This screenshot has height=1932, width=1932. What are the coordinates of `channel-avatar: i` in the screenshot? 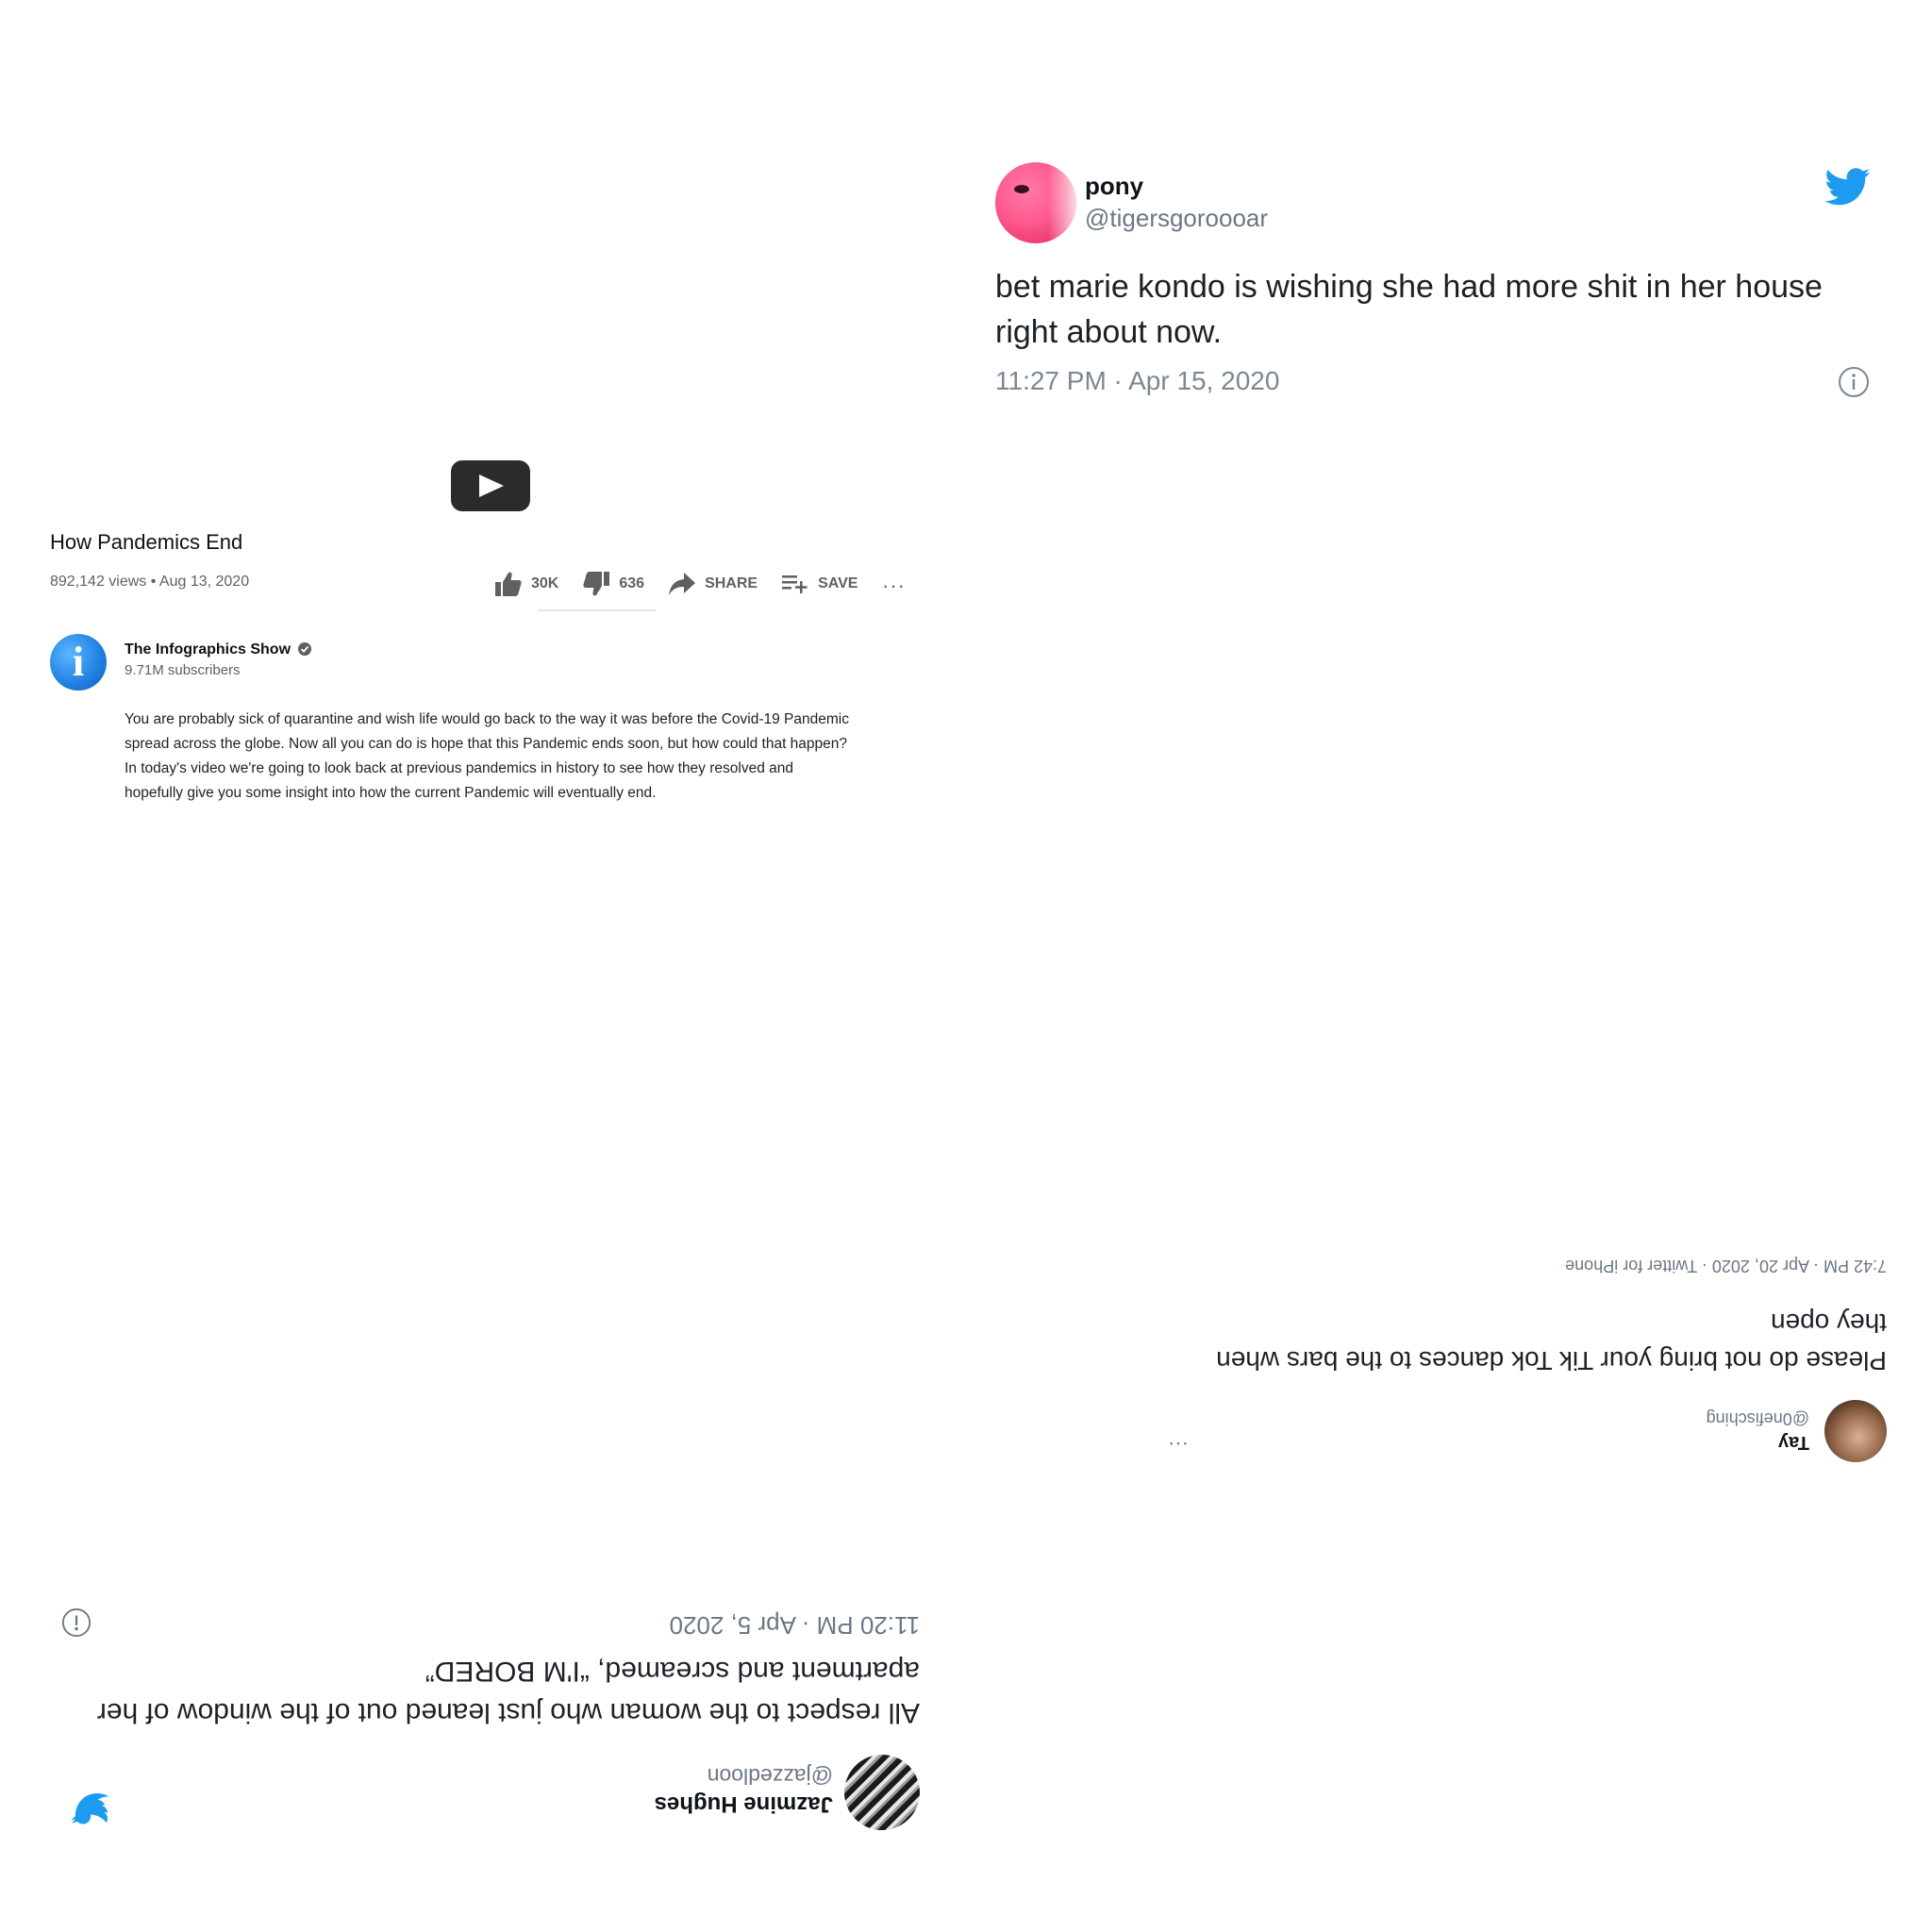 It's located at (79, 663).